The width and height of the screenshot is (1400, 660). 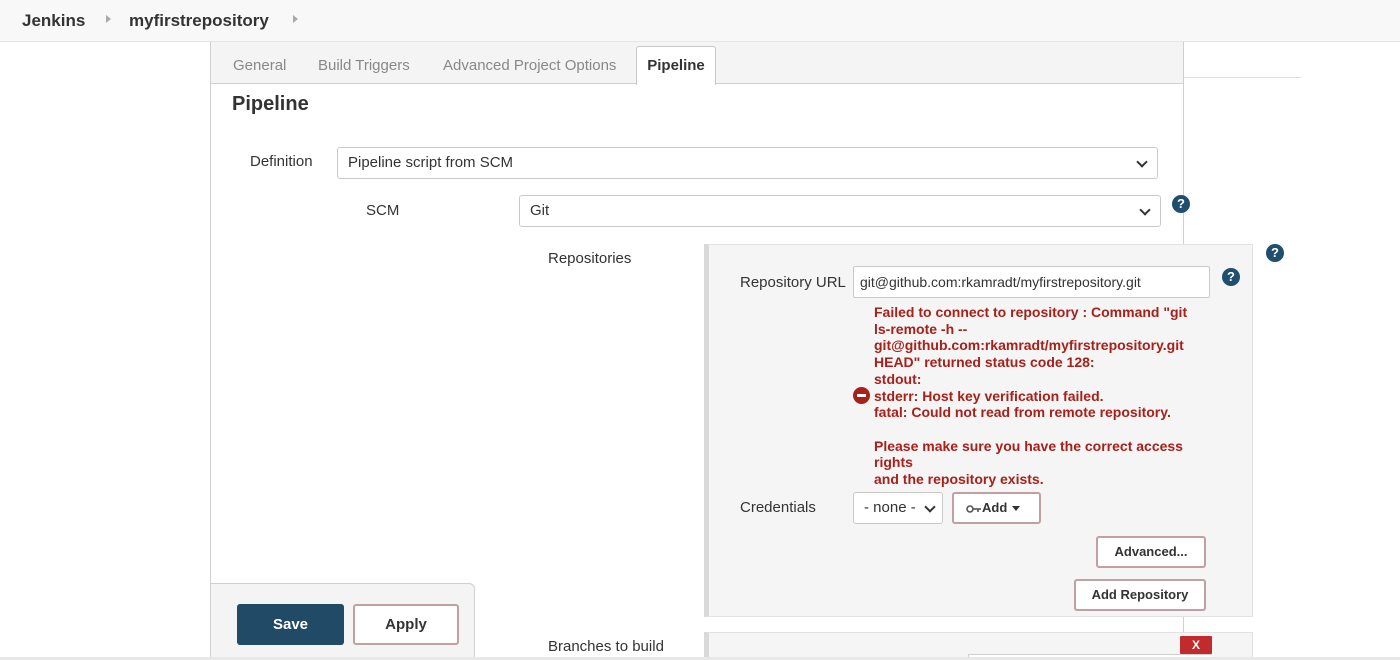 What do you see at coordinates (676, 65) in the screenshot?
I see `tab-pipeline: Pipeline` at bounding box center [676, 65].